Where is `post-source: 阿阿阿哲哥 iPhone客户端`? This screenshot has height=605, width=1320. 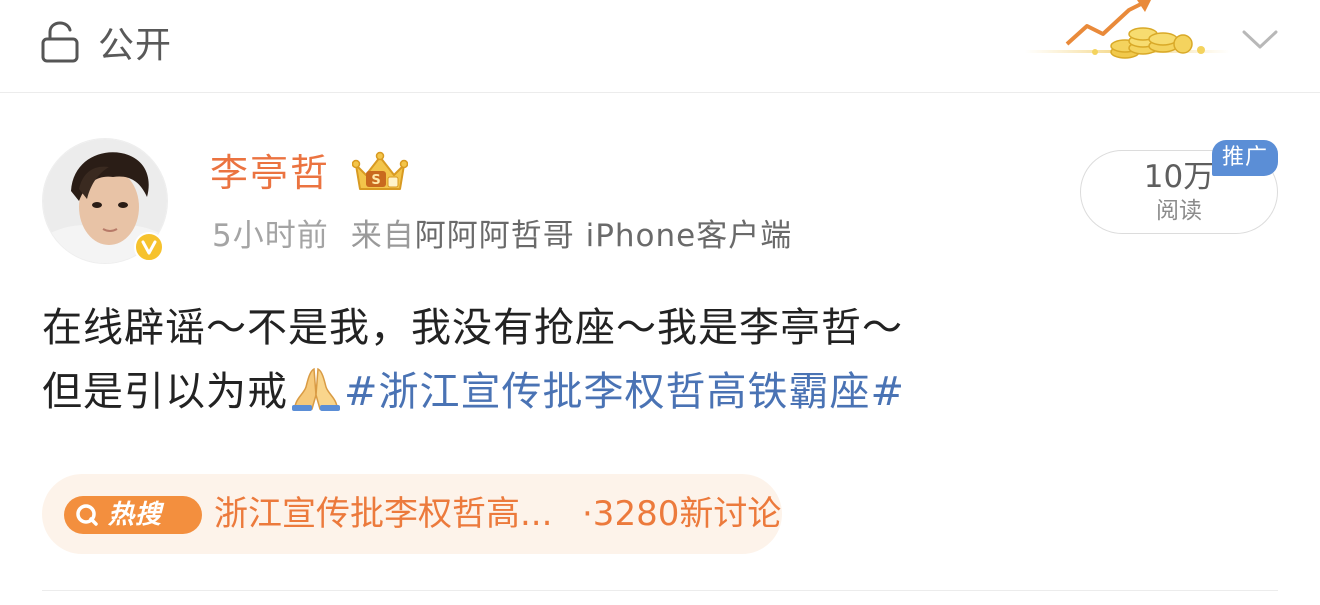
post-source: 阿阿阿哲哥 iPhone客户端 is located at coordinates (604, 236).